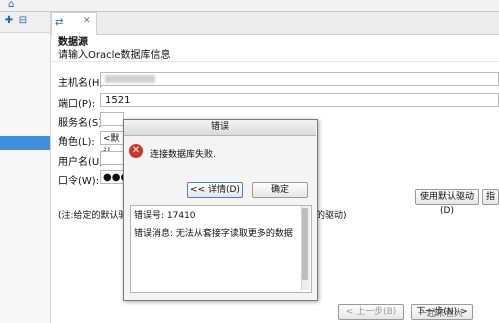 The width and height of the screenshot is (499, 323). I want to click on navigator-panel, so click(25, 167).